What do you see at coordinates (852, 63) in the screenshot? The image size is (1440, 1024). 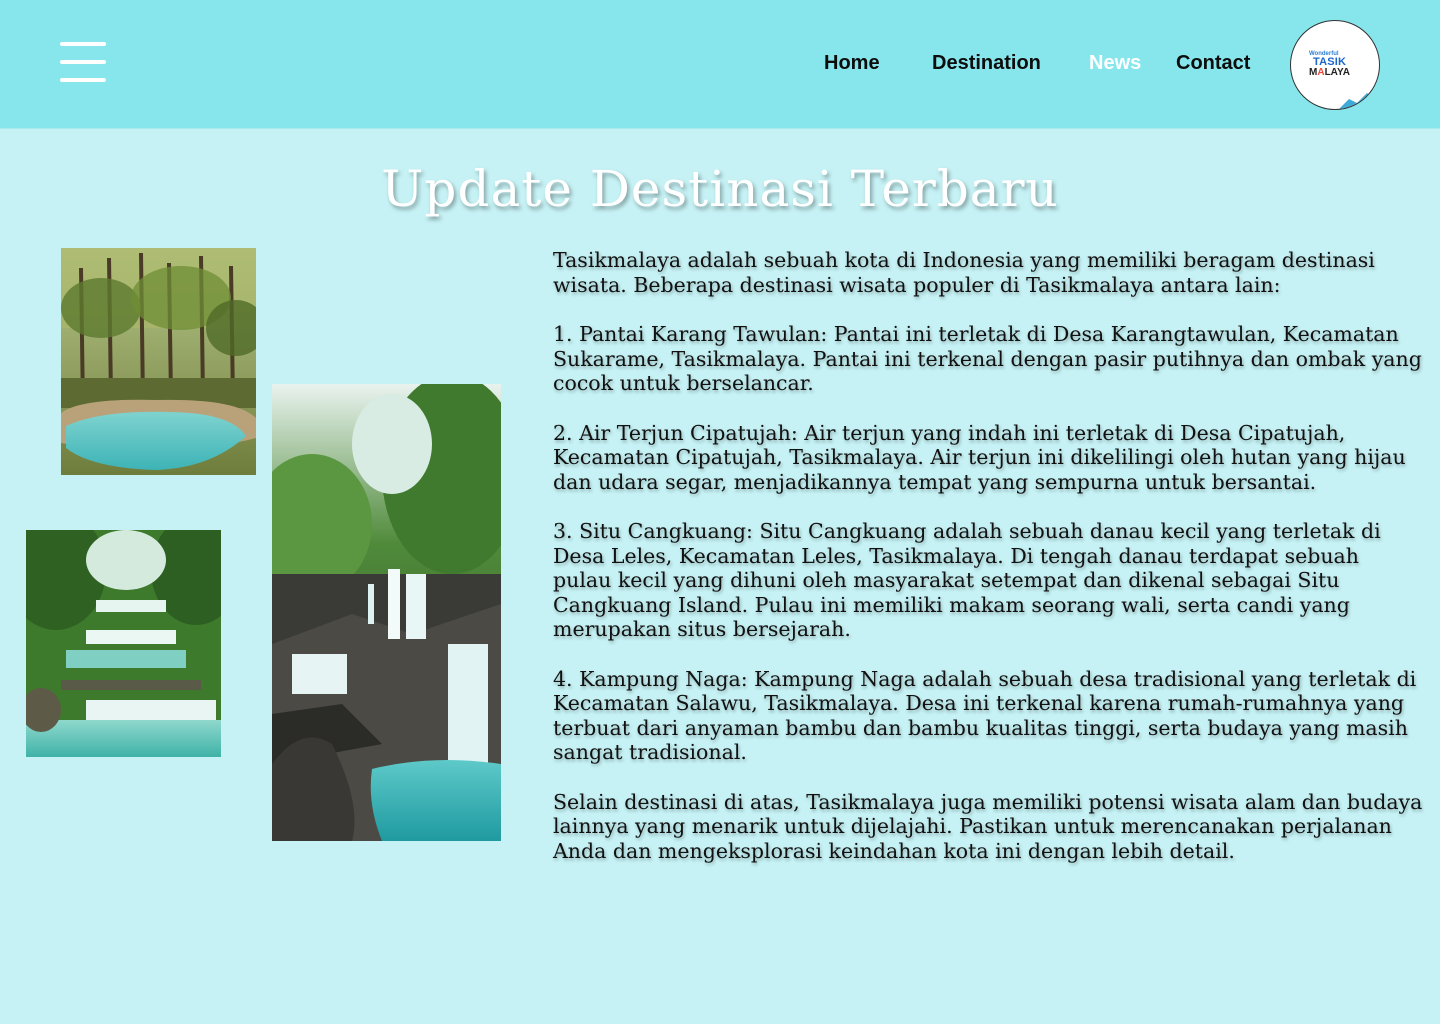 I see `nav-home-link: Home` at bounding box center [852, 63].